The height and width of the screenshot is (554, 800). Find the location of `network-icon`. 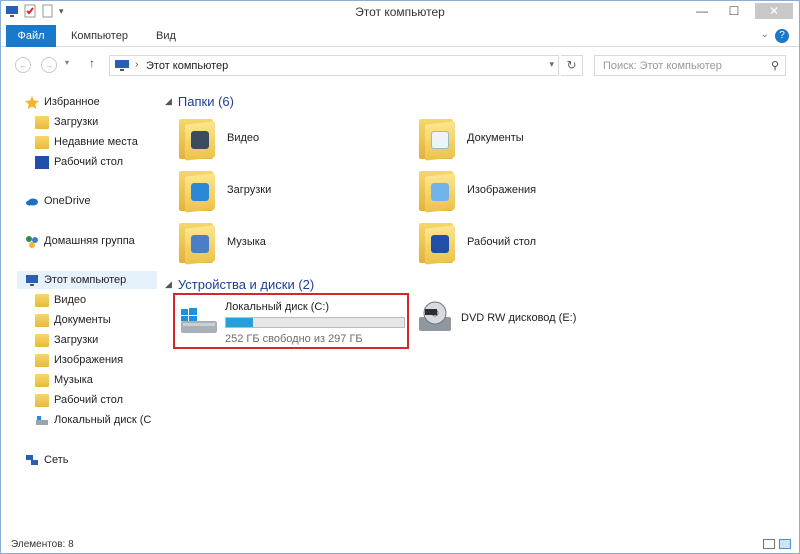

network-icon is located at coordinates (32, 459).